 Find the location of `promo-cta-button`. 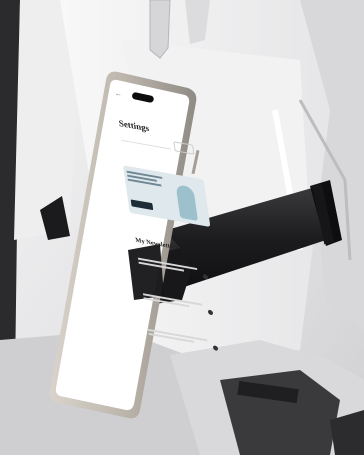

promo-cta-button is located at coordinates (142, 205).